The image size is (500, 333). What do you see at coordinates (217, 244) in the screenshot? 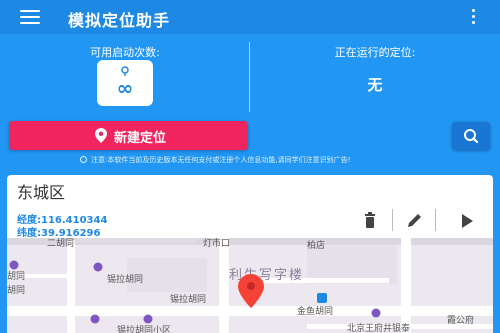
I see `map-label: 灯市口` at bounding box center [217, 244].